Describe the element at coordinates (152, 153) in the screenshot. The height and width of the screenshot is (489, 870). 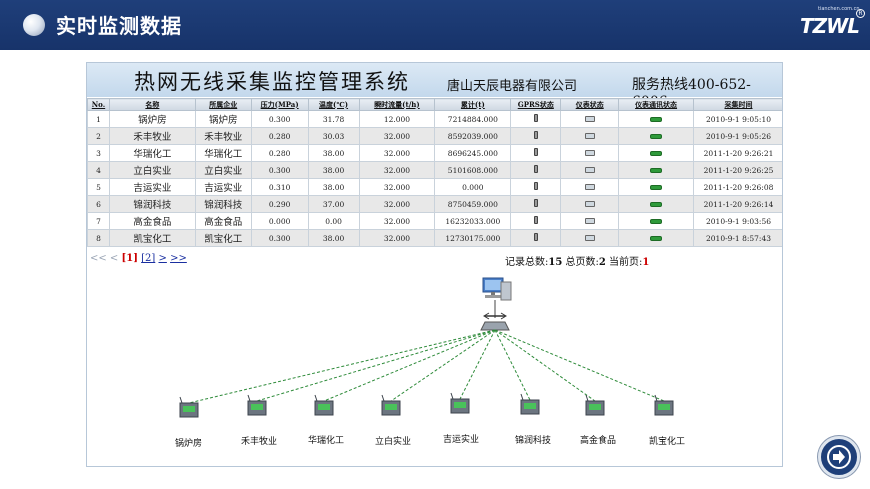
I see `station-name: 华瑞化工` at that location.